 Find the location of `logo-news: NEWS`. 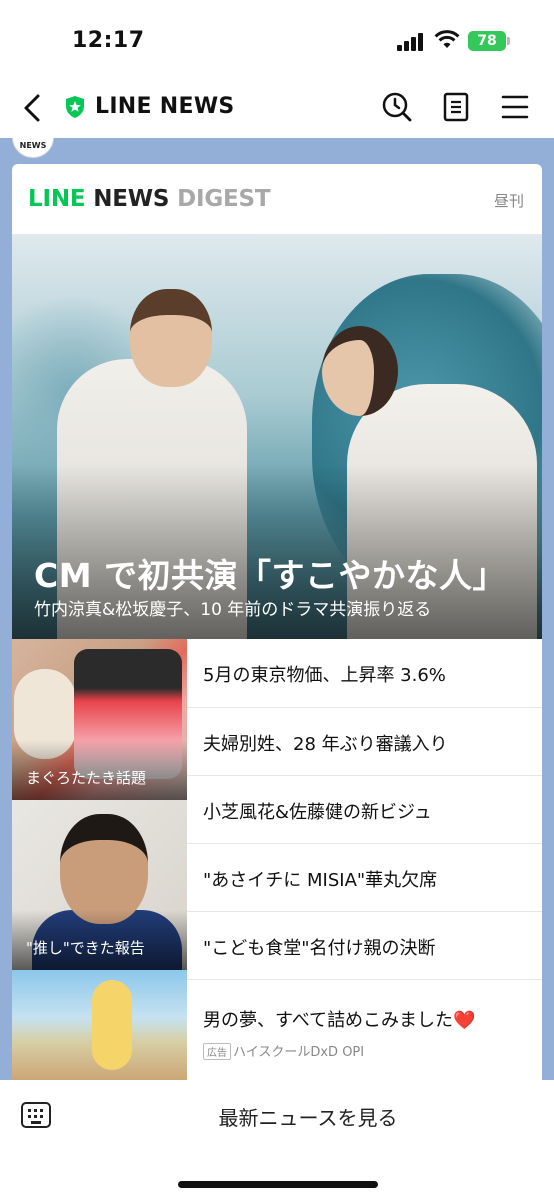

logo-news: NEWS is located at coordinates (131, 199).